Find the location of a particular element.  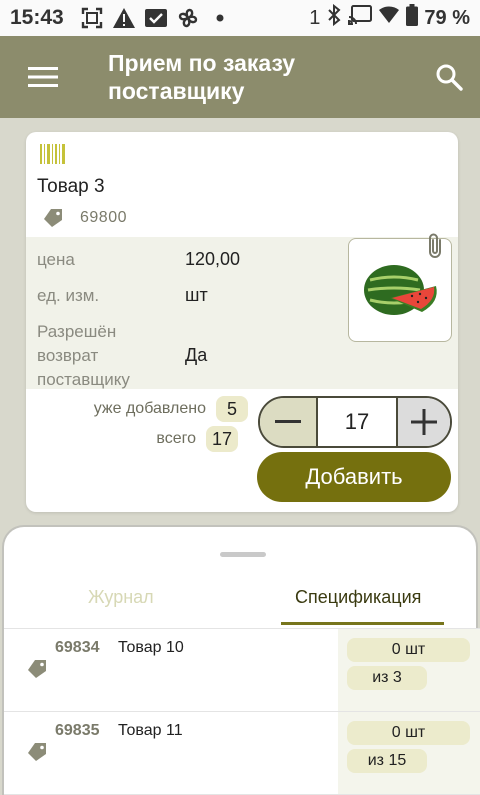

cast-icon is located at coordinates (360, 18).